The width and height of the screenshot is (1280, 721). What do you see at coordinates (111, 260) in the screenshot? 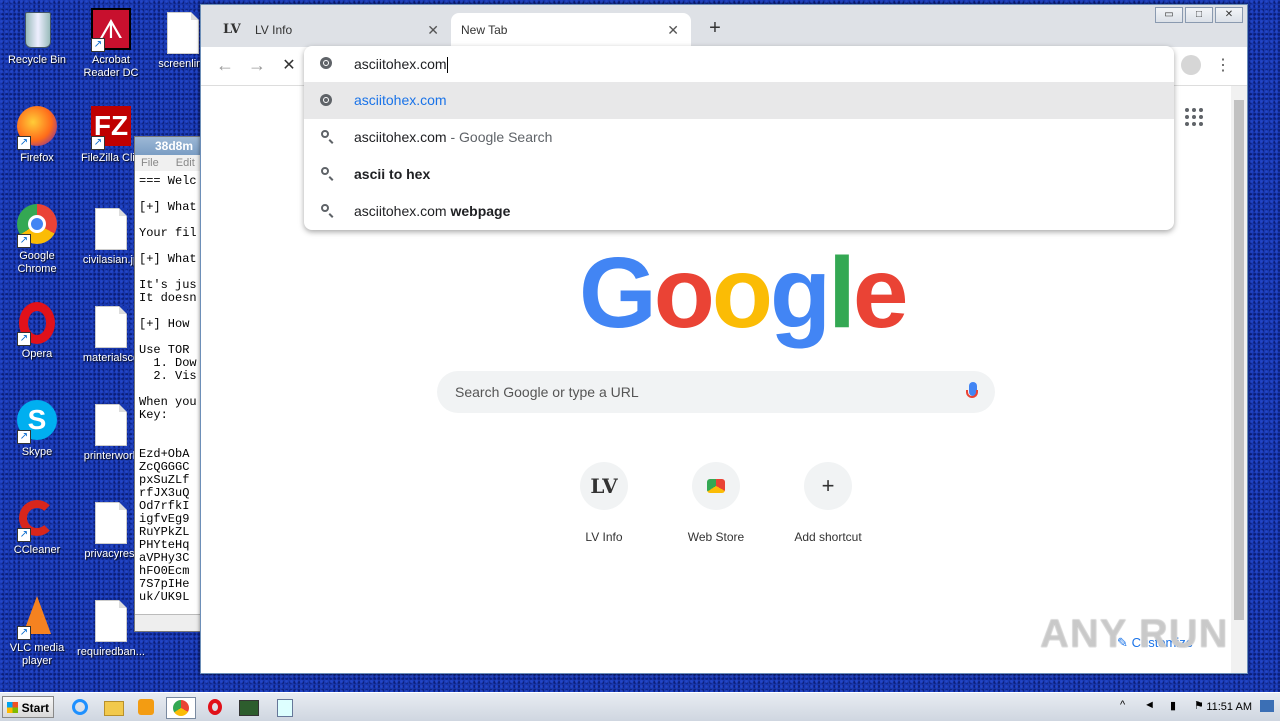
I see `desktop-icon-label: civilasian.jp` at bounding box center [111, 260].